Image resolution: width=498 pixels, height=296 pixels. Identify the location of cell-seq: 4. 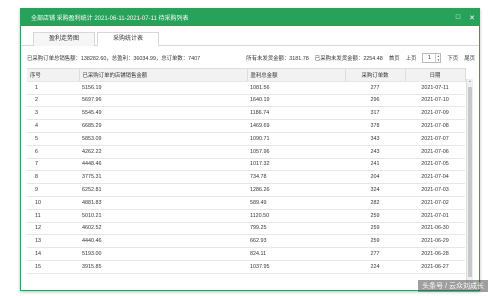
(53, 126).